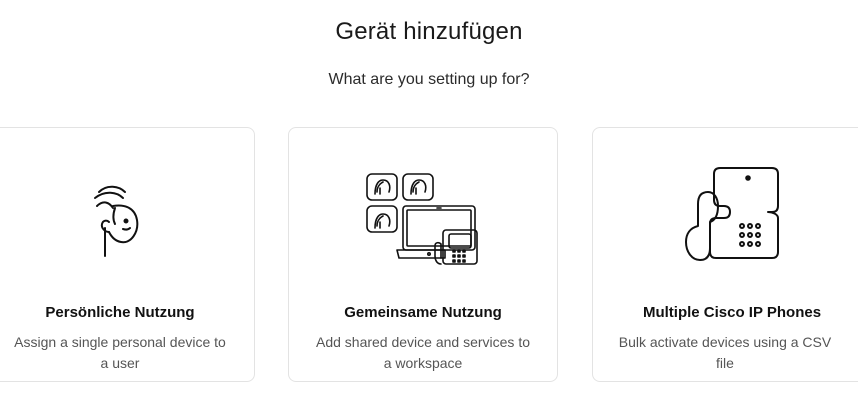 This screenshot has width=858, height=405. What do you see at coordinates (429, 31) in the screenshot?
I see `page-title: Gerät hinzufügen` at bounding box center [429, 31].